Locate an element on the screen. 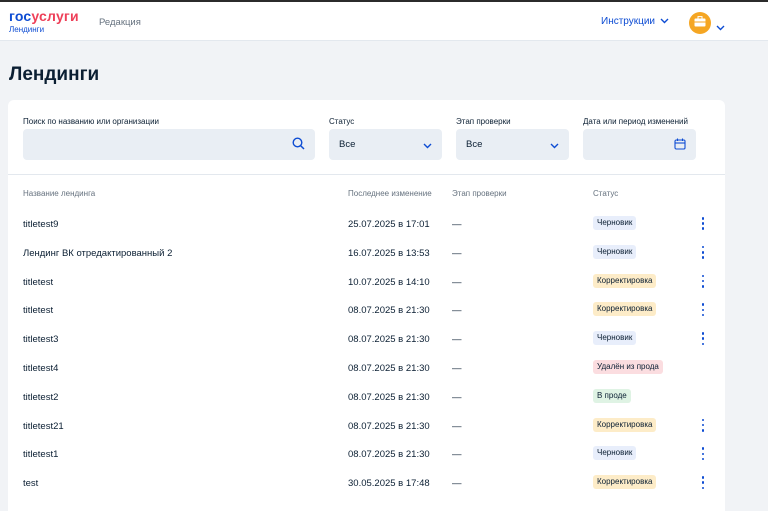  column-header-name: Название лендинга is located at coordinates (59, 193).